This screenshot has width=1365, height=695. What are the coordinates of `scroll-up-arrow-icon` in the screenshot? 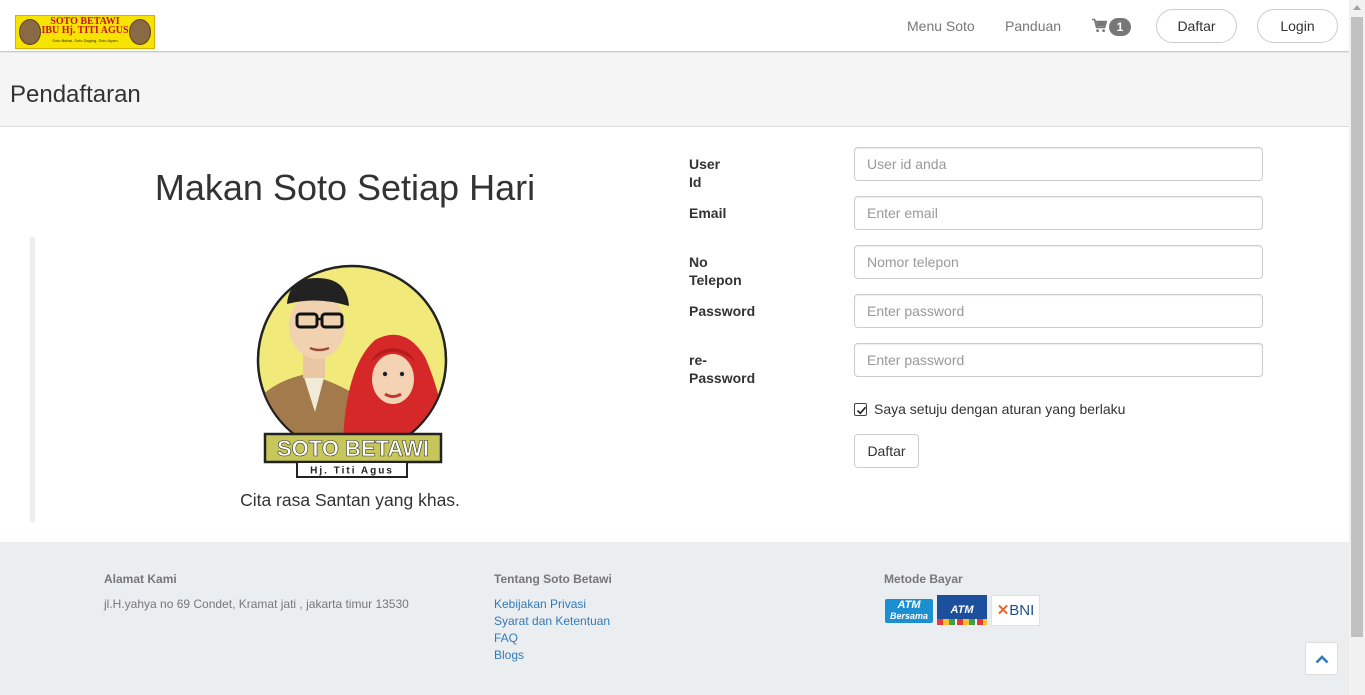 It's located at (1357, 7).